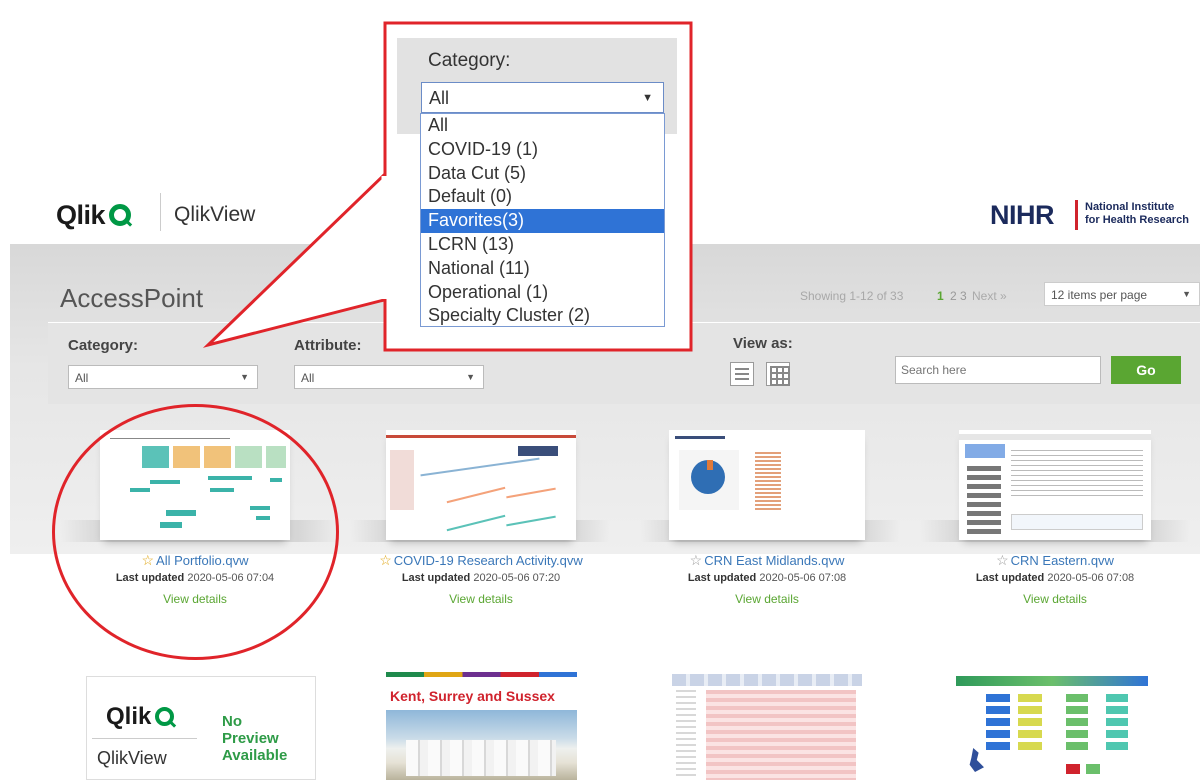 This screenshot has width=1200, height=780. I want to click on list-view-icon, so click(742, 374).